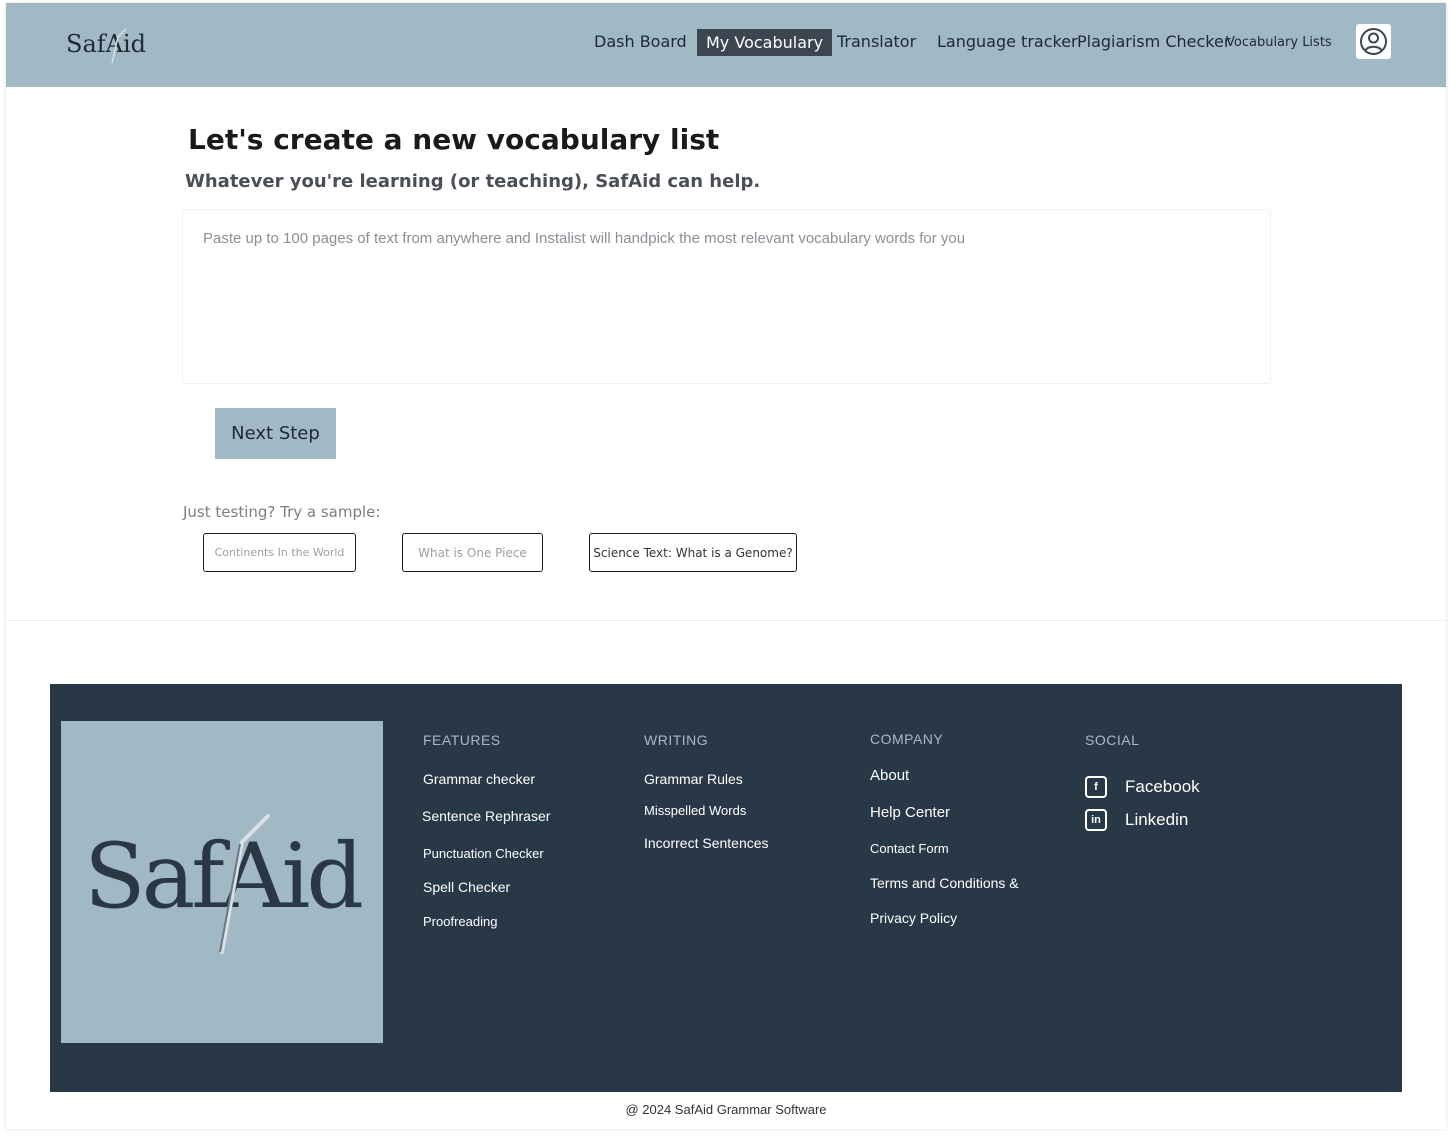 Image resolution: width=1452 pixels, height=1137 pixels. I want to click on footer-link-punctuation-checker: Punctuation Checker, so click(483, 853).